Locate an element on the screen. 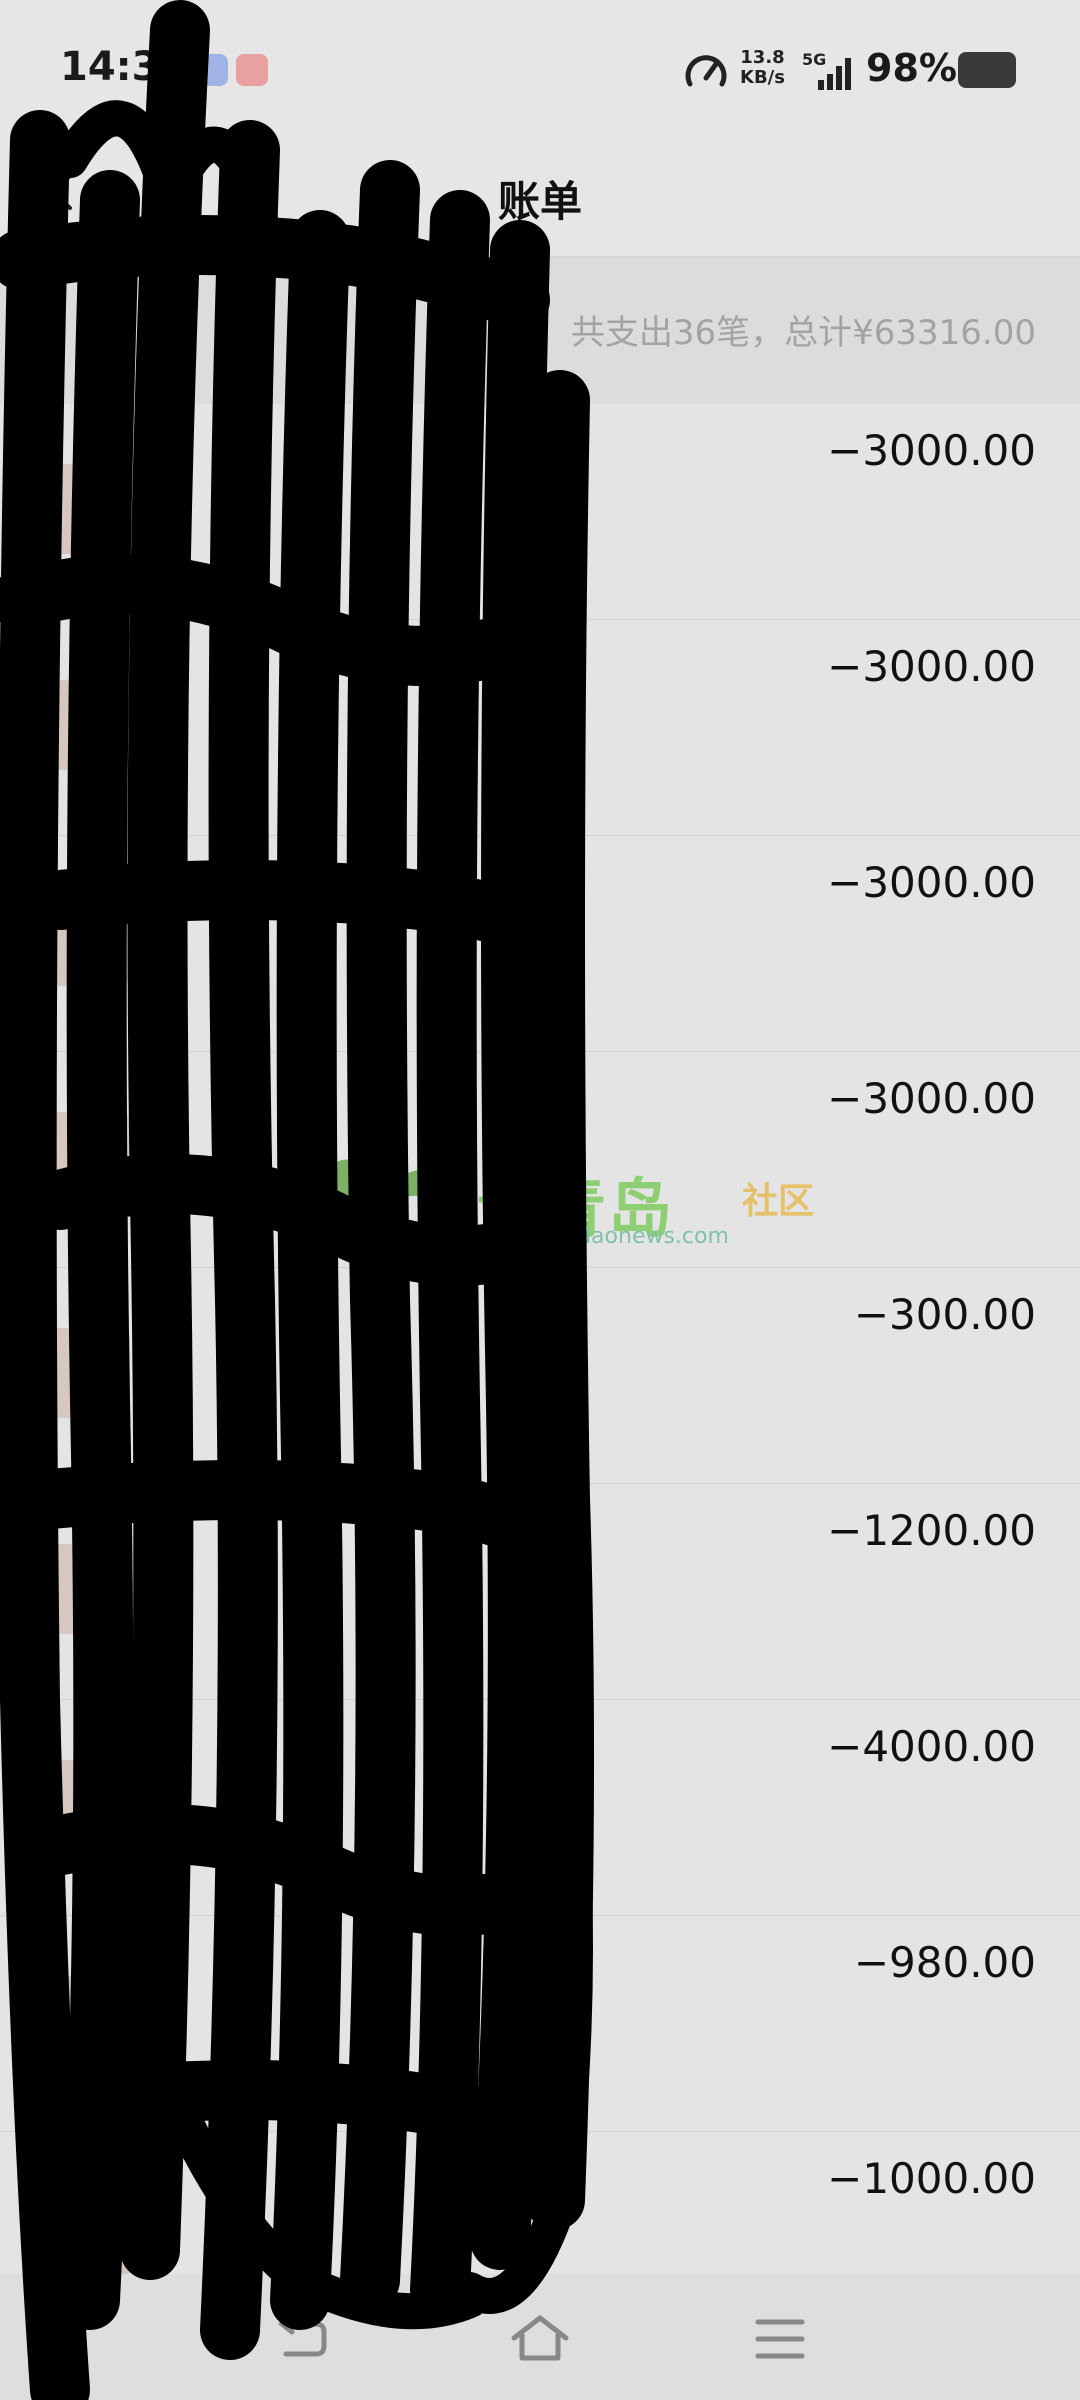 Image resolution: width=1080 pixels, height=2400 pixels. bill-time: 0 is located at coordinates (220, 531).